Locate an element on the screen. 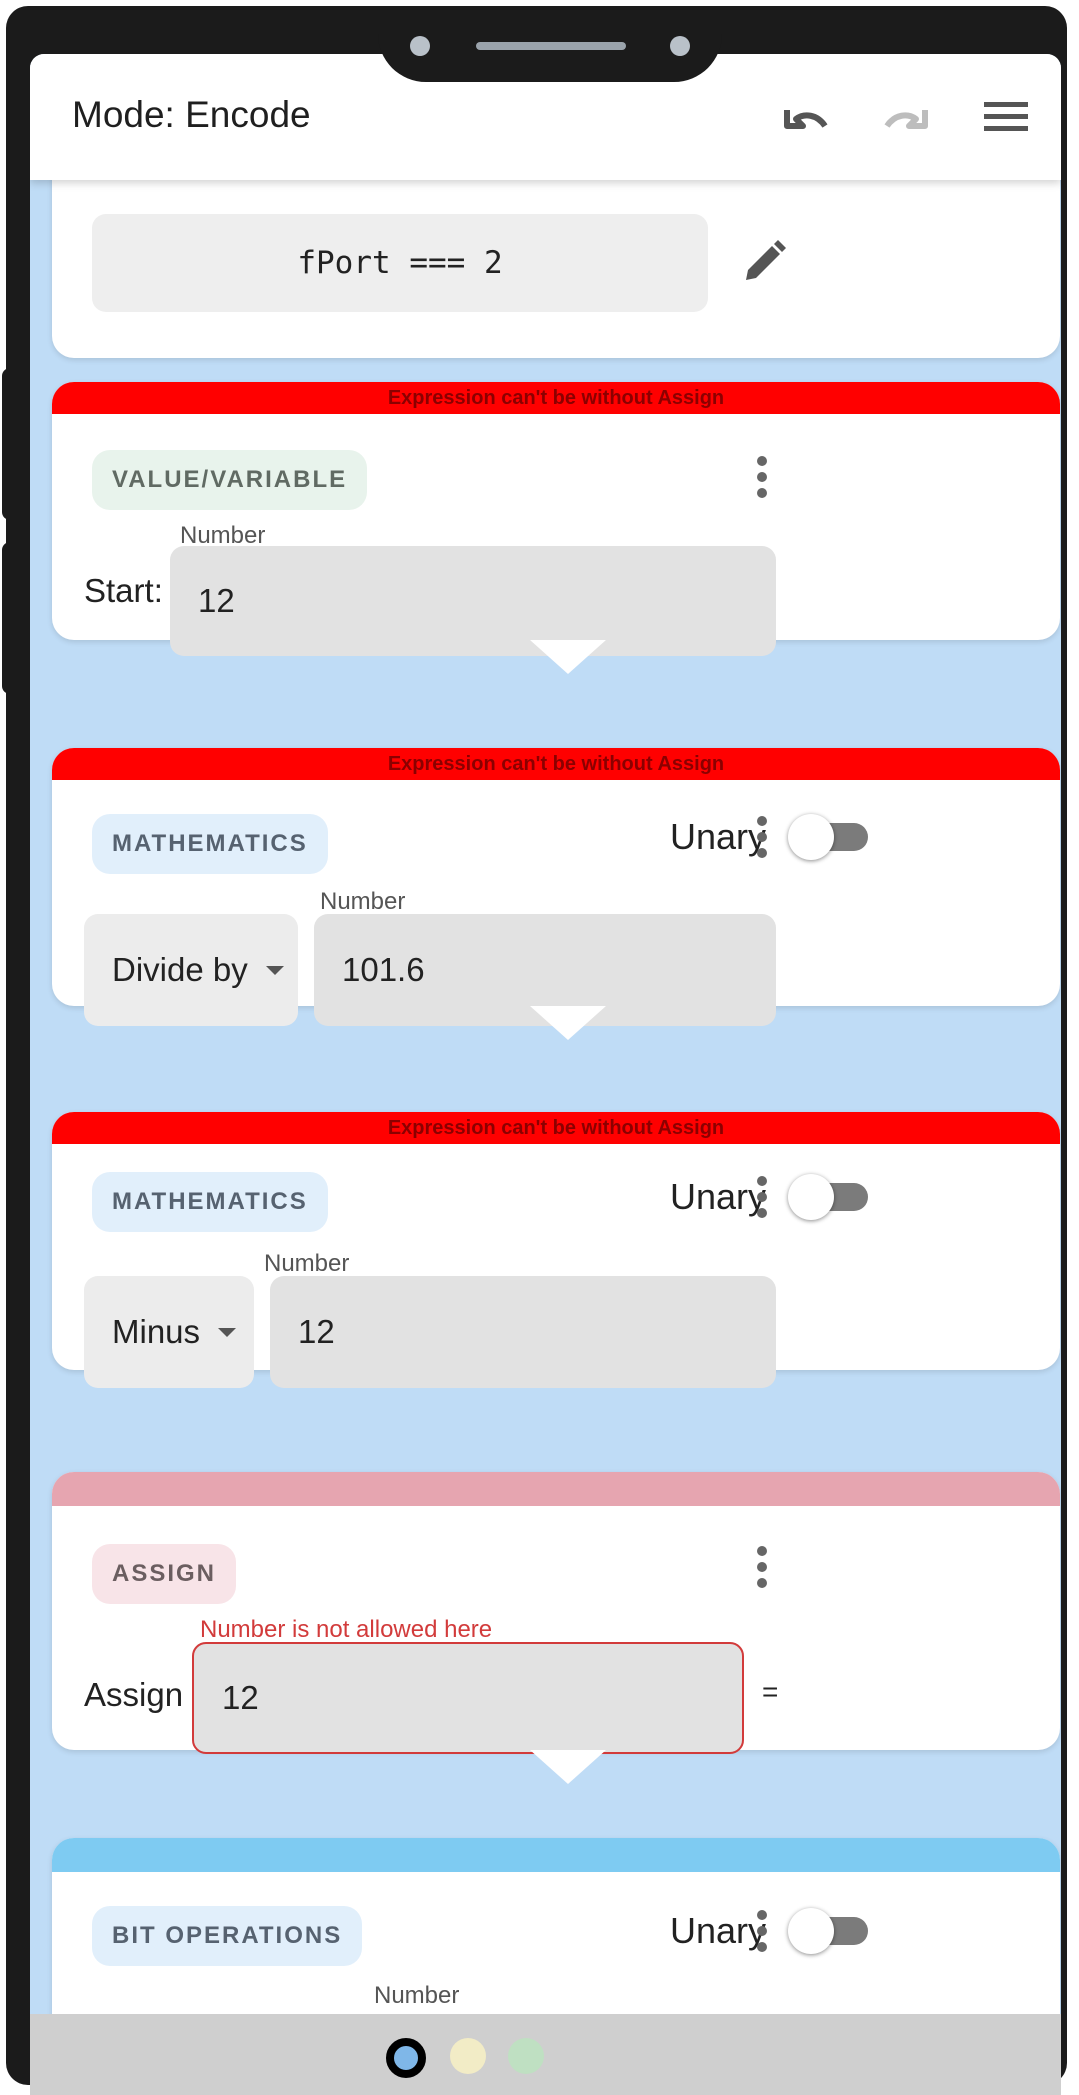 Image resolution: width=1079 pixels, height=2095 pixels. assign-input: 12 is located at coordinates (468, 1698).